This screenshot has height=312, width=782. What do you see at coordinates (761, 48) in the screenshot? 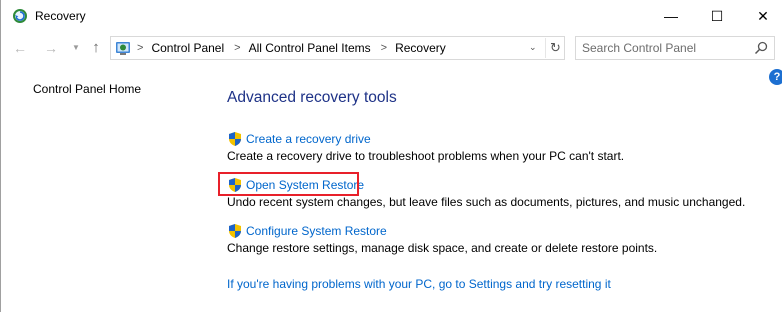
I see `search-icon` at bounding box center [761, 48].